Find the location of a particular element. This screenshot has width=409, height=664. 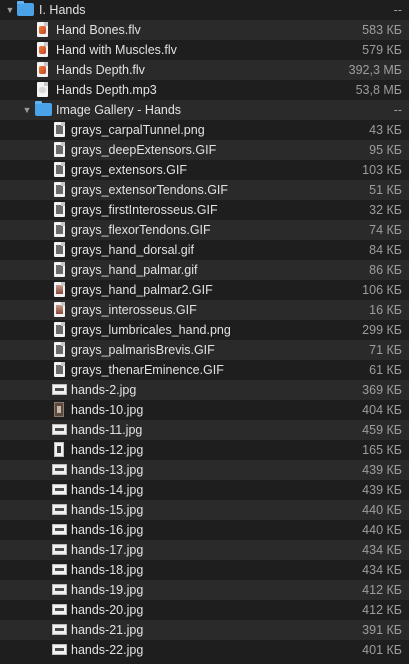

file-name: hands-21.jpg is located at coordinates (107, 630).